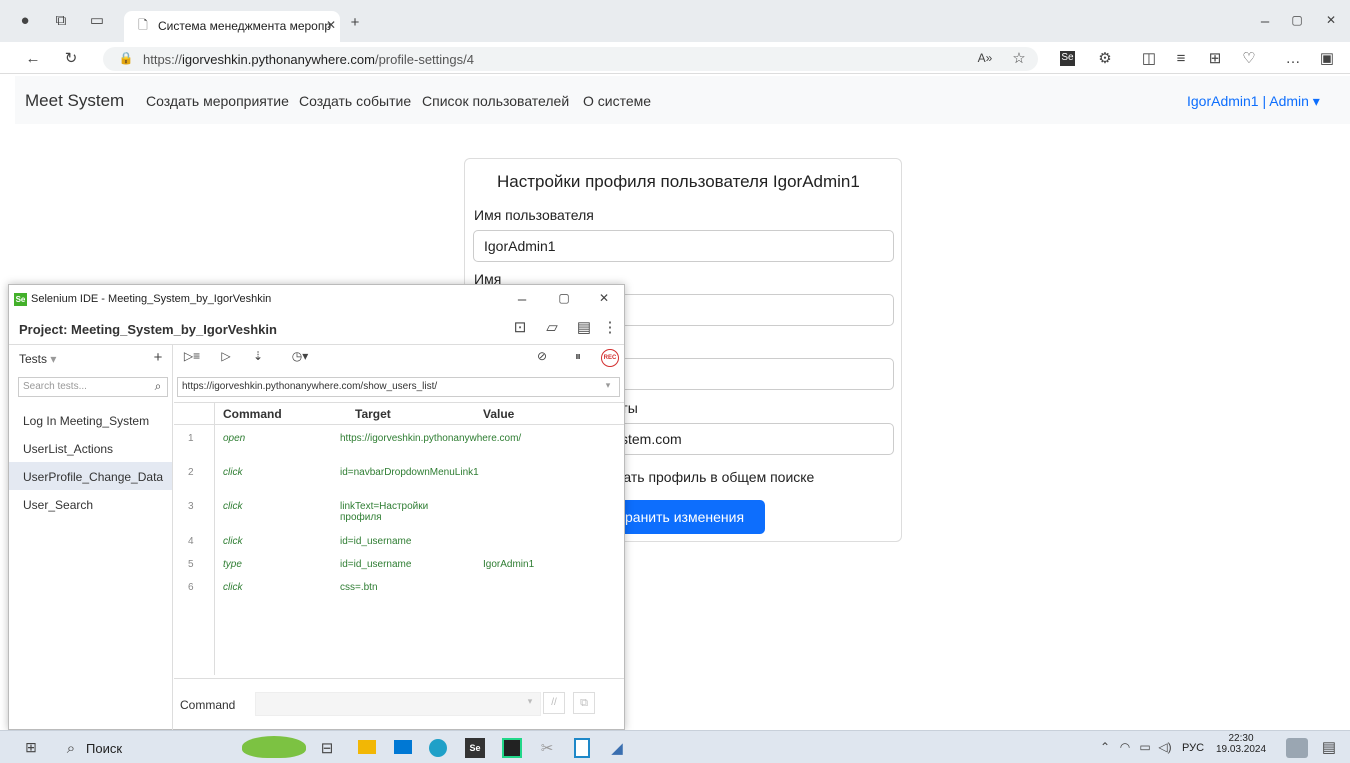 The height and width of the screenshot is (763, 1350). What do you see at coordinates (232, 564) in the screenshot?
I see `row-command: type` at bounding box center [232, 564].